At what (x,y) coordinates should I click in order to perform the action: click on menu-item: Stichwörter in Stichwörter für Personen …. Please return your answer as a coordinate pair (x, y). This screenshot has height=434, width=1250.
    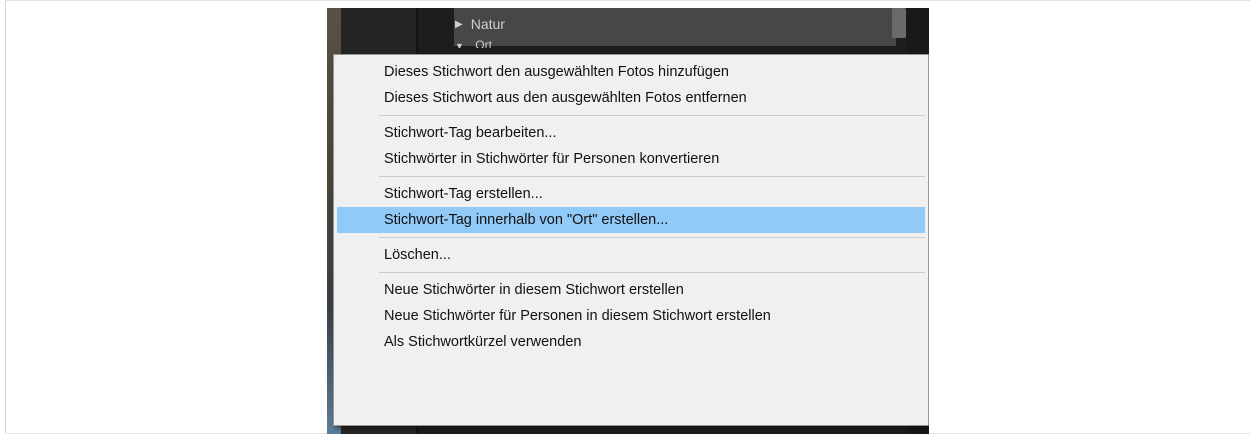
    Looking at the image, I should click on (631, 159).